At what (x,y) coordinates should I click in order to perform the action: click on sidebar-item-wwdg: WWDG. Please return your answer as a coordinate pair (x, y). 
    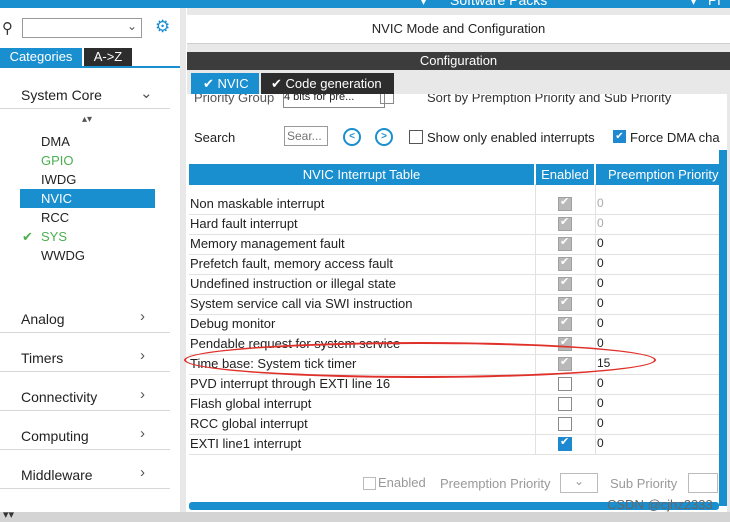
    Looking at the image, I should click on (87, 255).